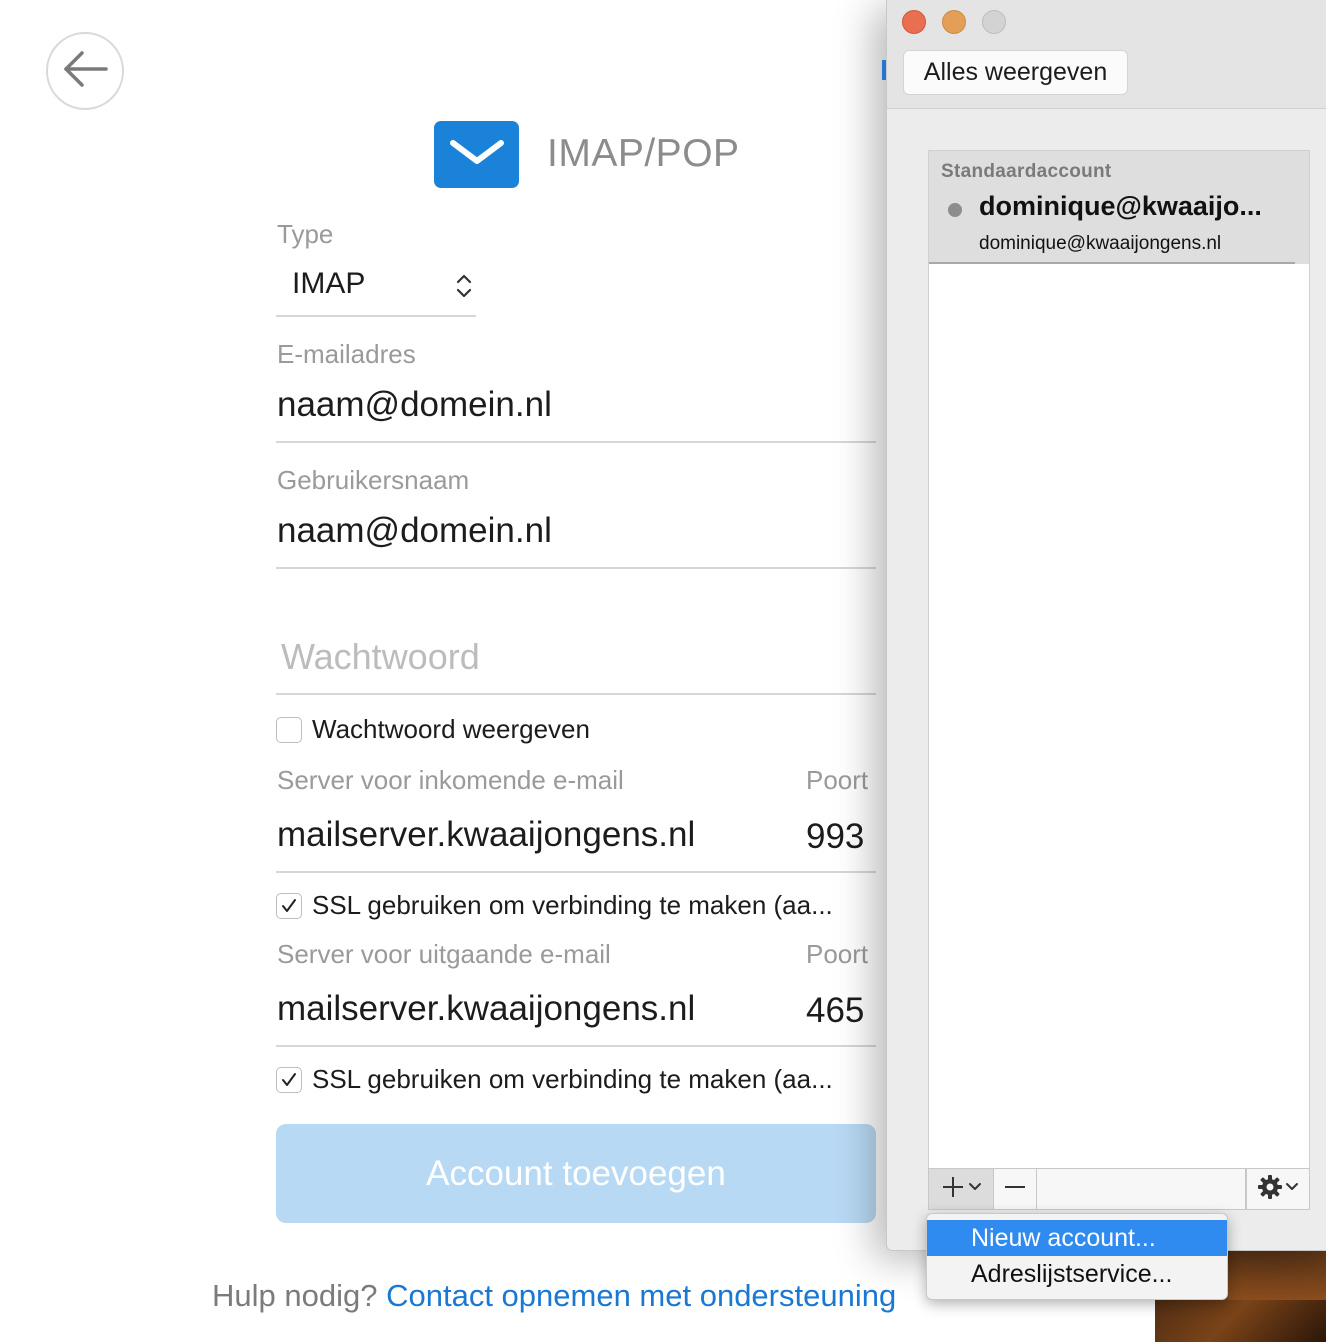  Describe the element at coordinates (451, 729) in the screenshot. I see `show-password-label: Wachtwoord weergeven` at that location.